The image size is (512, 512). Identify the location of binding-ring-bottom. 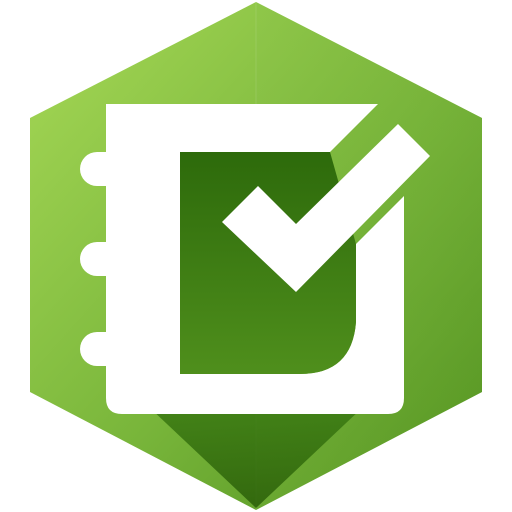
(119, 349).